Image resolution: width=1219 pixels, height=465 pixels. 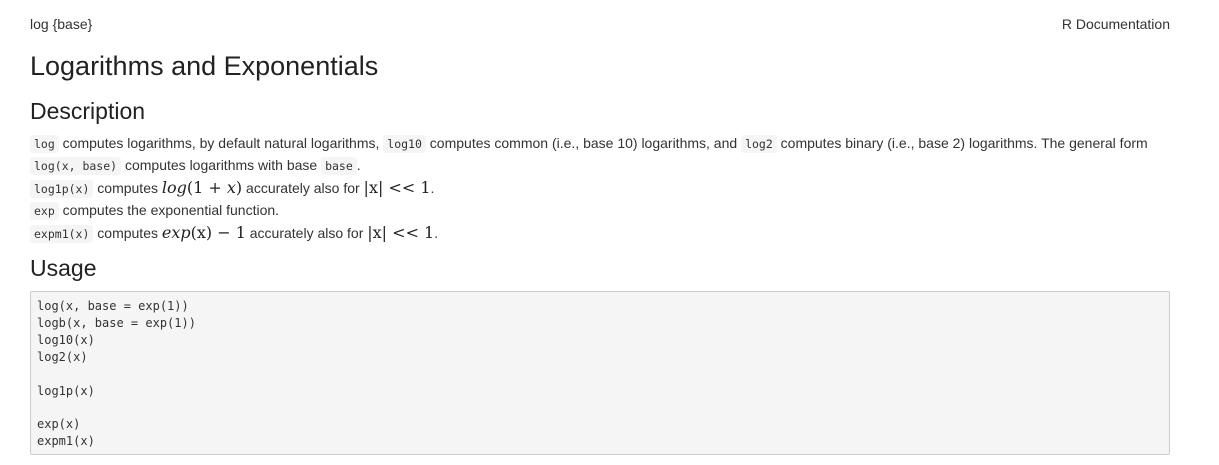 What do you see at coordinates (66, 339) in the screenshot?
I see `usage-line: log10(x)` at bounding box center [66, 339].